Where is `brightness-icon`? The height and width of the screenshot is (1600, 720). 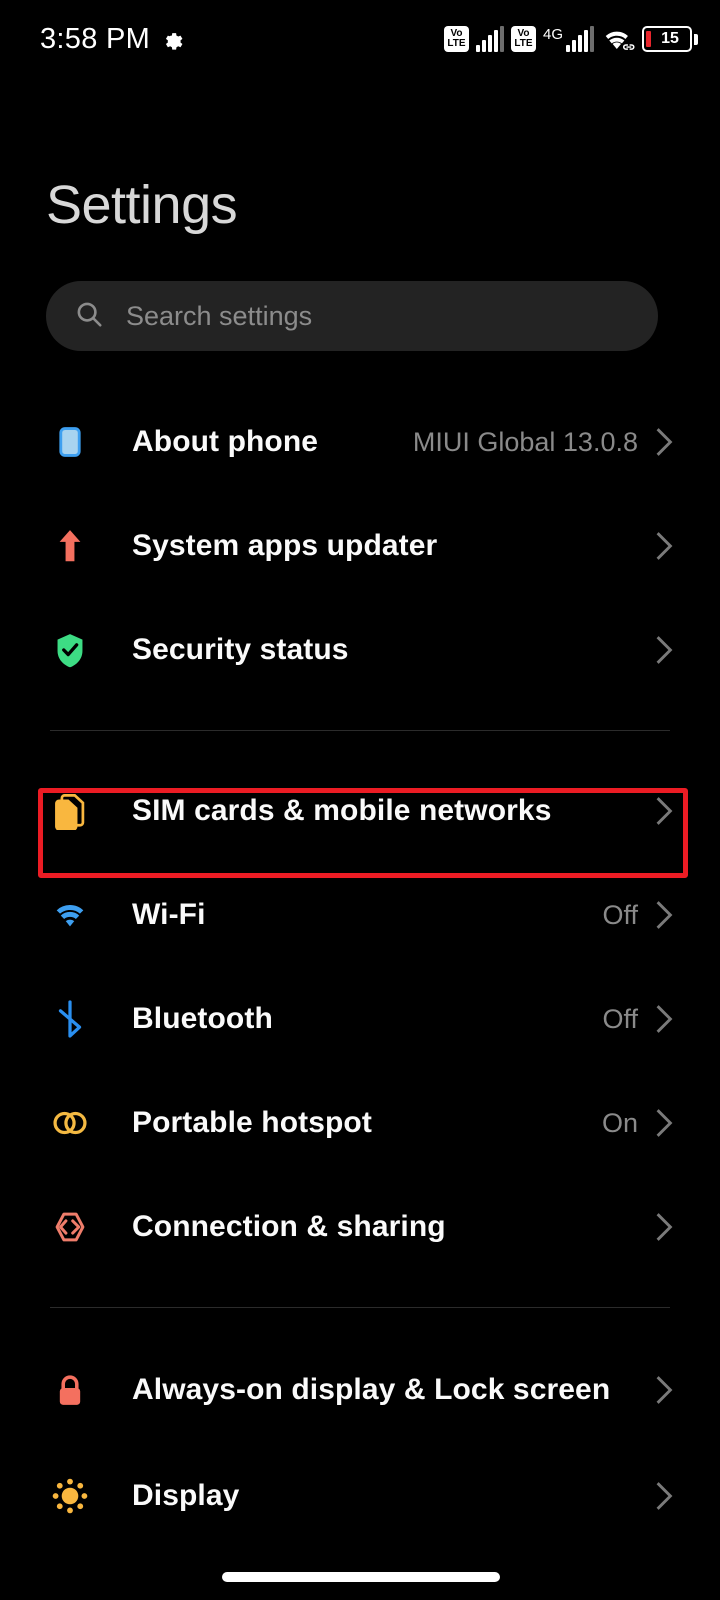 brightness-icon is located at coordinates (70, 1496).